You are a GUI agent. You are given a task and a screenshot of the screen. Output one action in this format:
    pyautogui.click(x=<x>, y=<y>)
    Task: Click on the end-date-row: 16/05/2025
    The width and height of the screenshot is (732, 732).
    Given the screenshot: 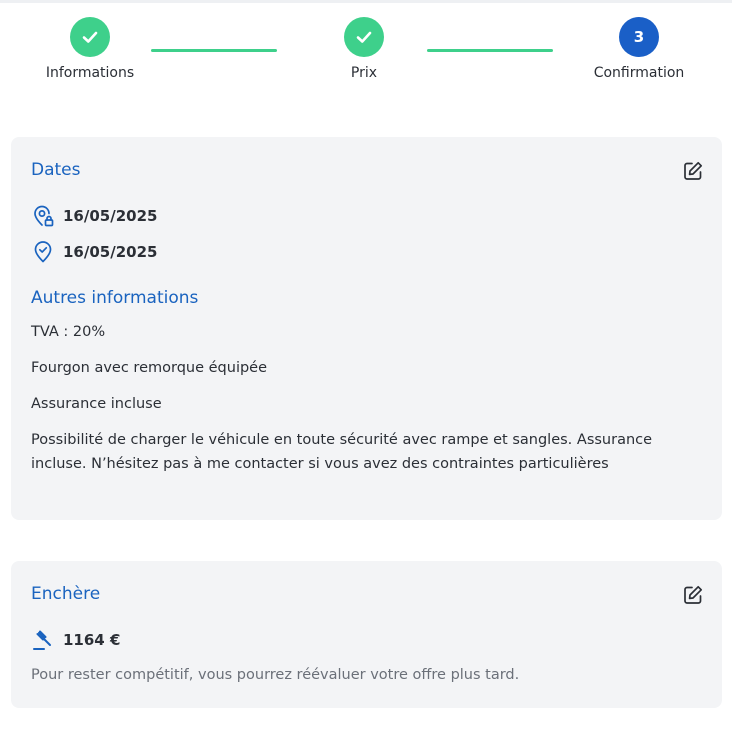 What is the action you would take?
    pyautogui.click(x=94, y=252)
    